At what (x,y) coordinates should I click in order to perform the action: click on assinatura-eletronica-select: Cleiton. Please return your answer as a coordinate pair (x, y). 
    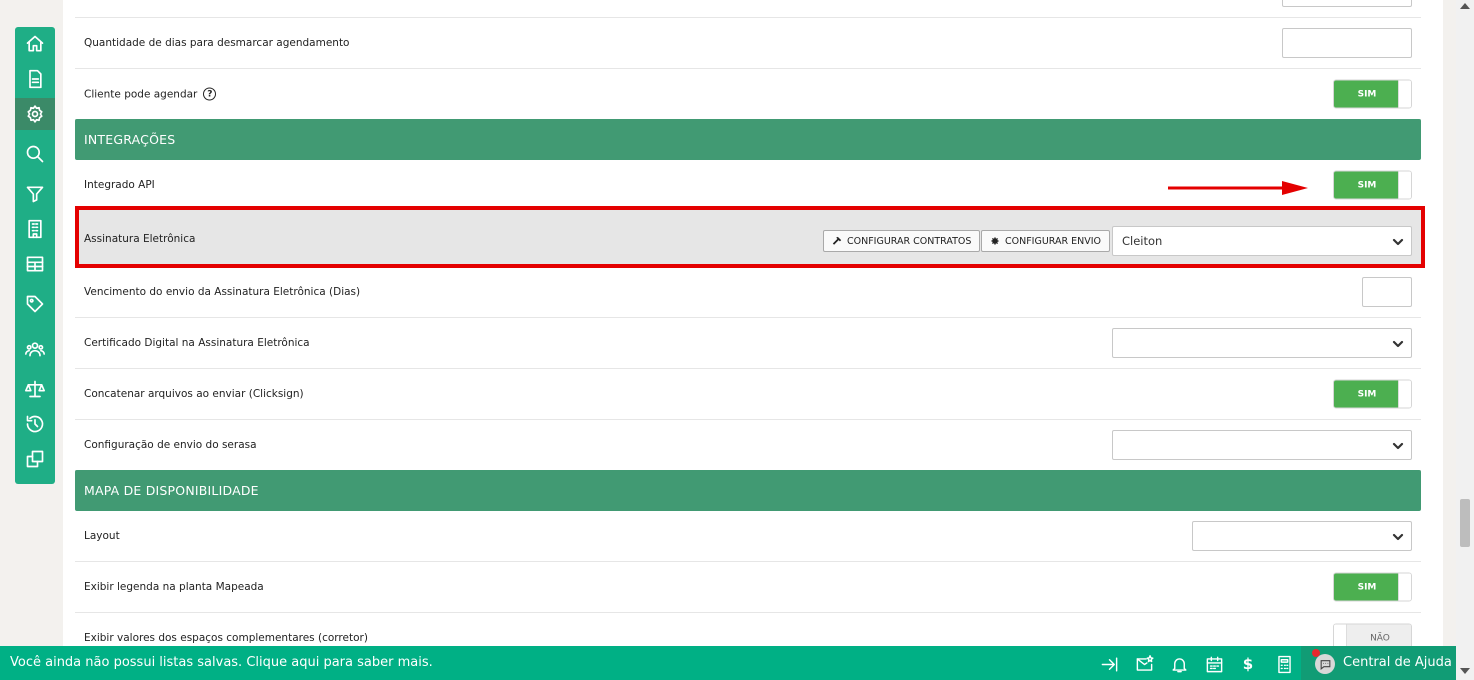
    Looking at the image, I should click on (1262, 241).